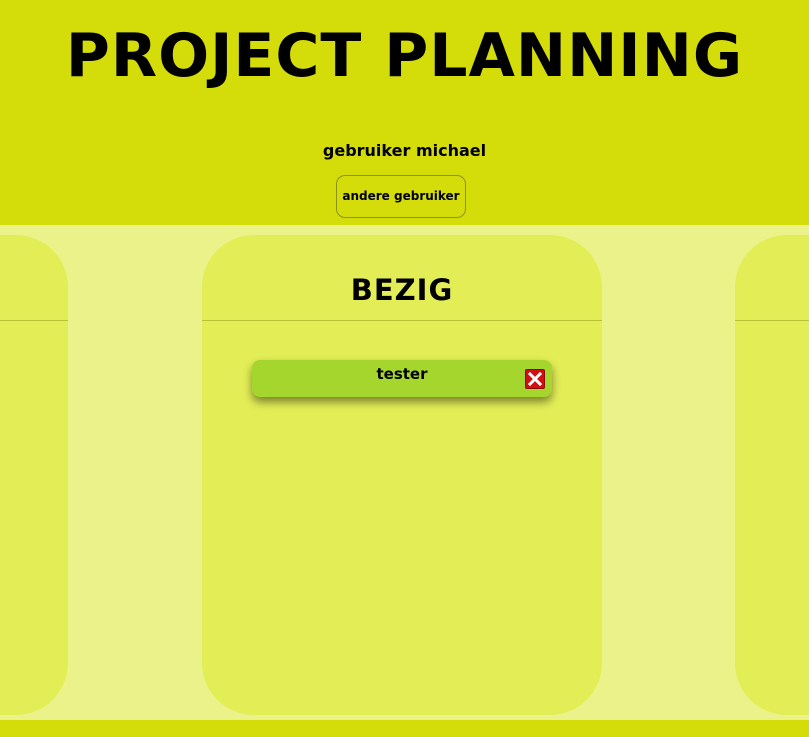  What do you see at coordinates (772, 475) in the screenshot?
I see `column-right` at bounding box center [772, 475].